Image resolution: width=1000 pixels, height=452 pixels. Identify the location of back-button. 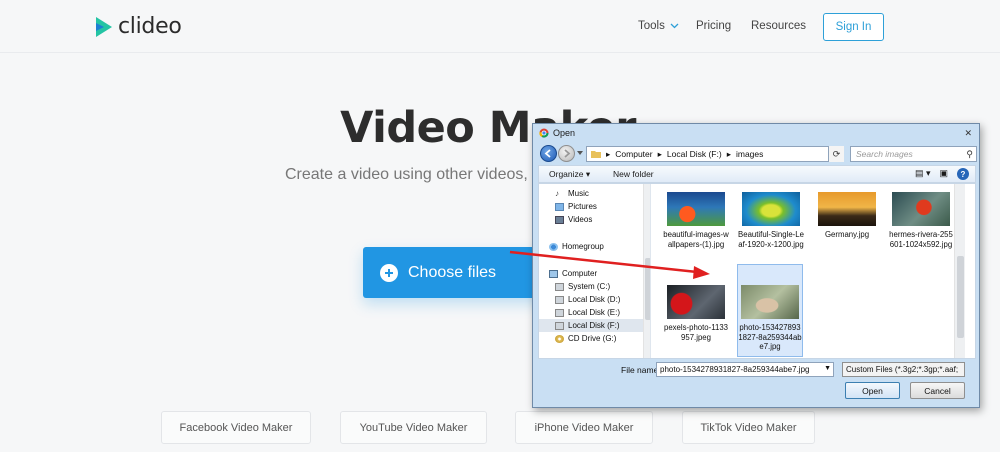
(548, 153).